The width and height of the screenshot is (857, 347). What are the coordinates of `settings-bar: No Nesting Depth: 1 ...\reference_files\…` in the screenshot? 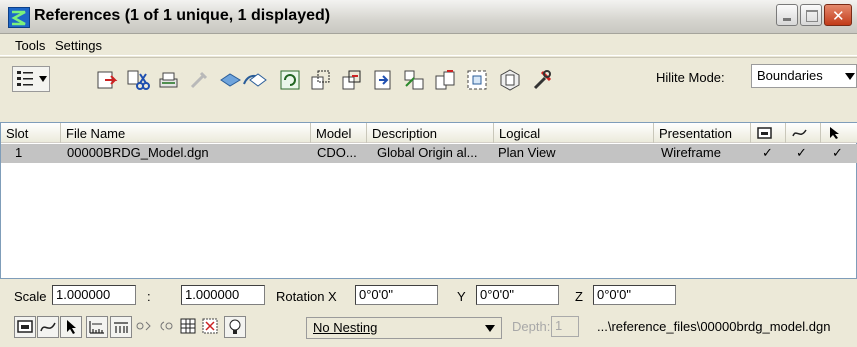 It's located at (428, 329).